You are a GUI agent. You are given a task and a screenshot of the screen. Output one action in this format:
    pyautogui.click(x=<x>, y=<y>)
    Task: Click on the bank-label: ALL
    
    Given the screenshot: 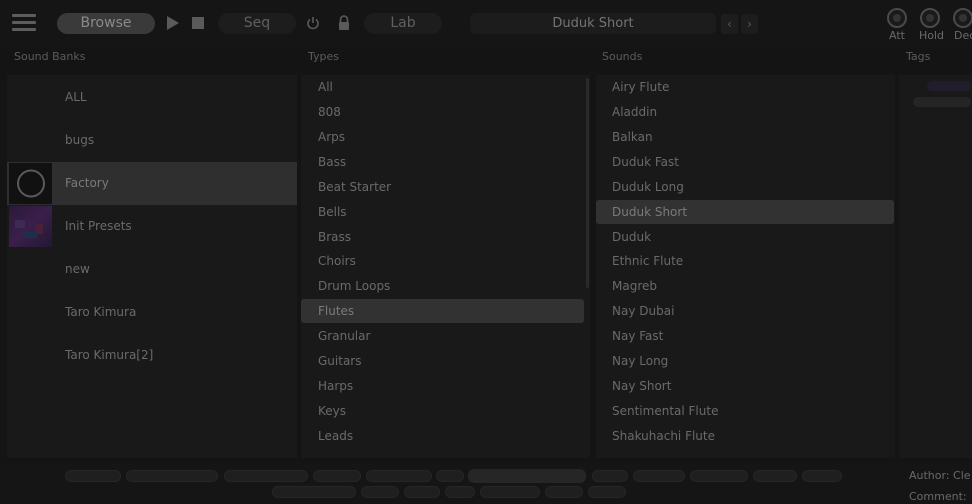 What is the action you would take?
    pyautogui.click(x=76, y=97)
    